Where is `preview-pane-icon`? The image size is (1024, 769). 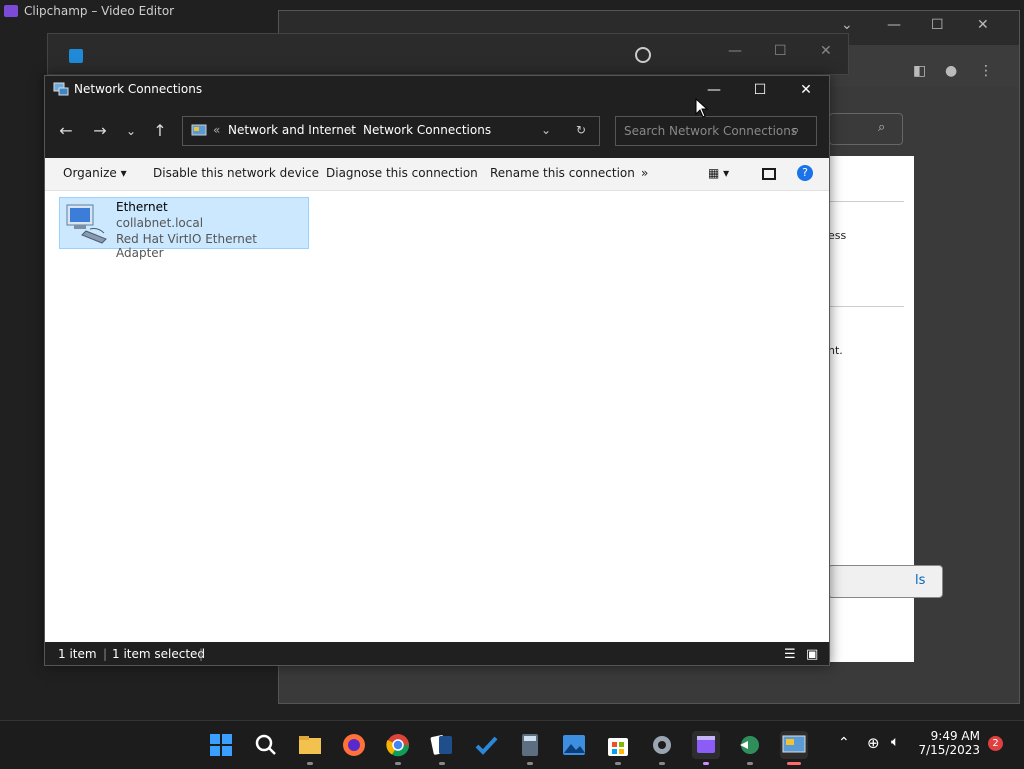
preview-pane-icon is located at coordinates (769, 174).